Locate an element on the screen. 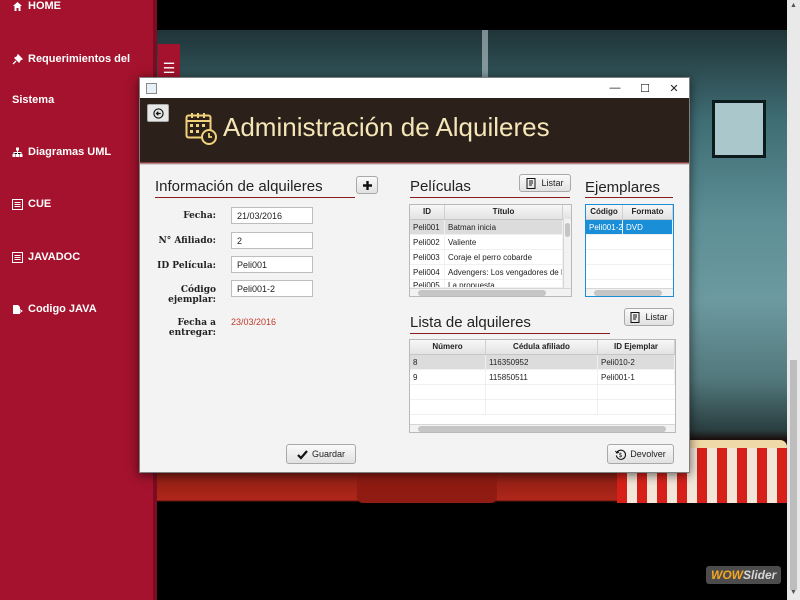 Image resolution: width=800 pixels, height=600 pixels. ejemplares-horizontal-scrollbar is located at coordinates (629, 292).